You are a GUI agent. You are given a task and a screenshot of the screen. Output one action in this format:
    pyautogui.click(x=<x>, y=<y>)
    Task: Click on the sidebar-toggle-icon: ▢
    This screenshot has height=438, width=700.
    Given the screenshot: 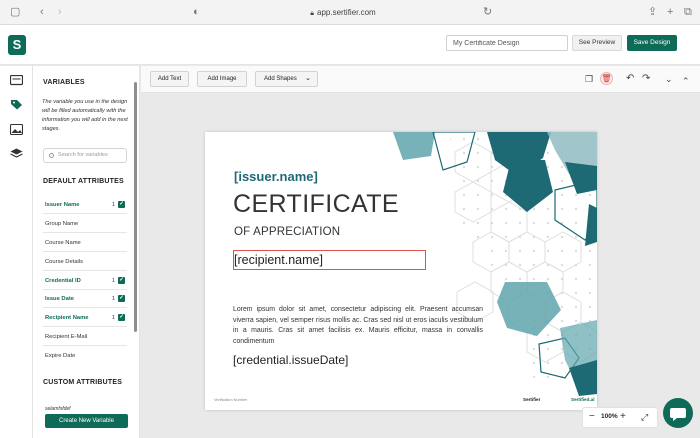 What is the action you would take?
    pyautogui.click(x=15, y=12)
    